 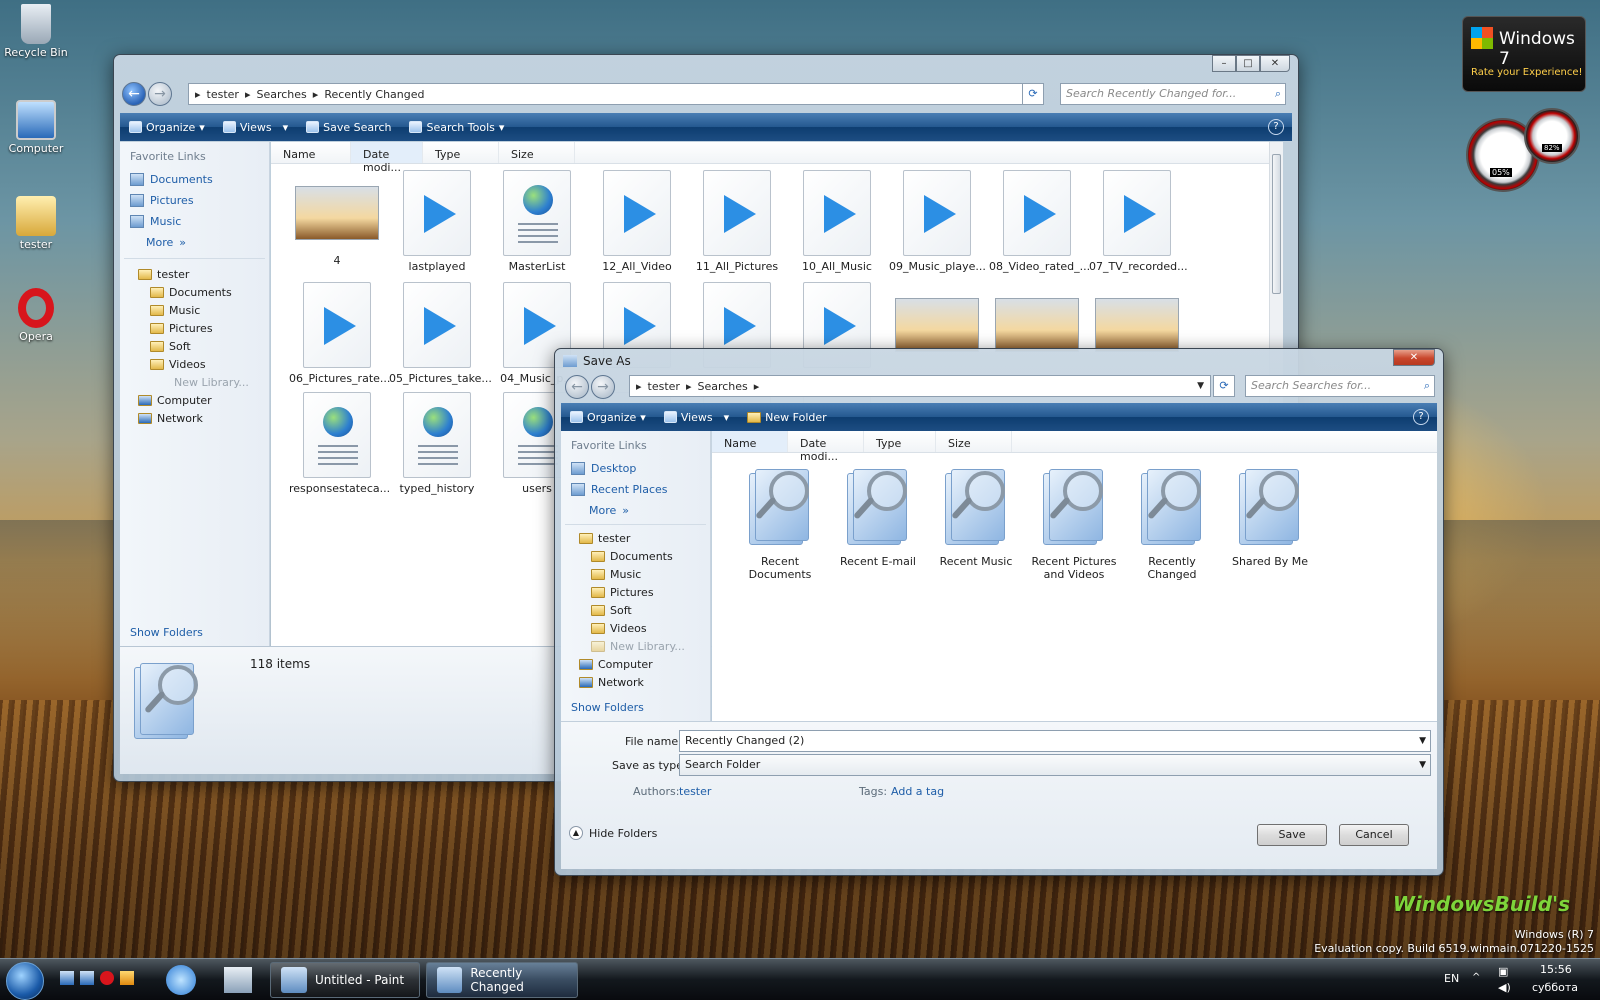 I want to click on clock-day: субботa, so click(x=1555, y=987).